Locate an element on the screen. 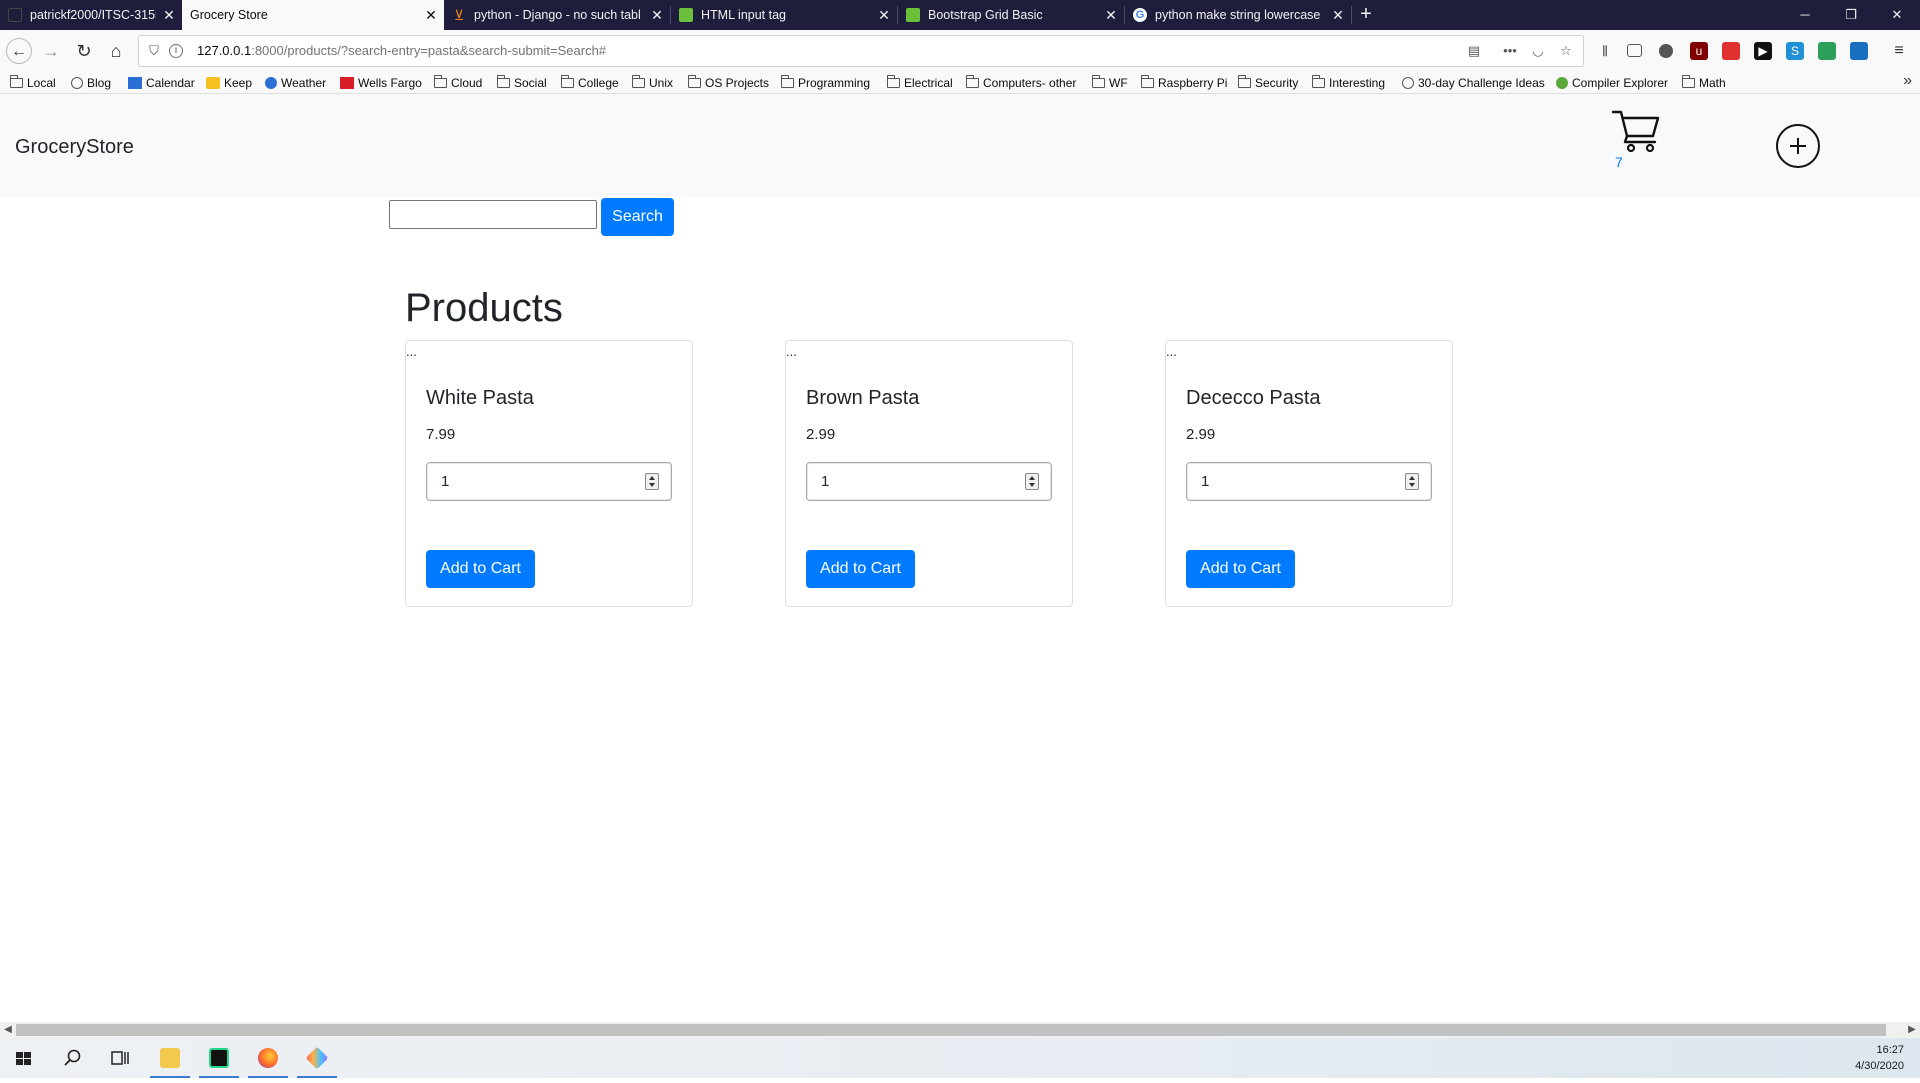 This screenshot has height=1083, width=1920. reader-view-icon: ▤ is located at coordinates (1474, 51).